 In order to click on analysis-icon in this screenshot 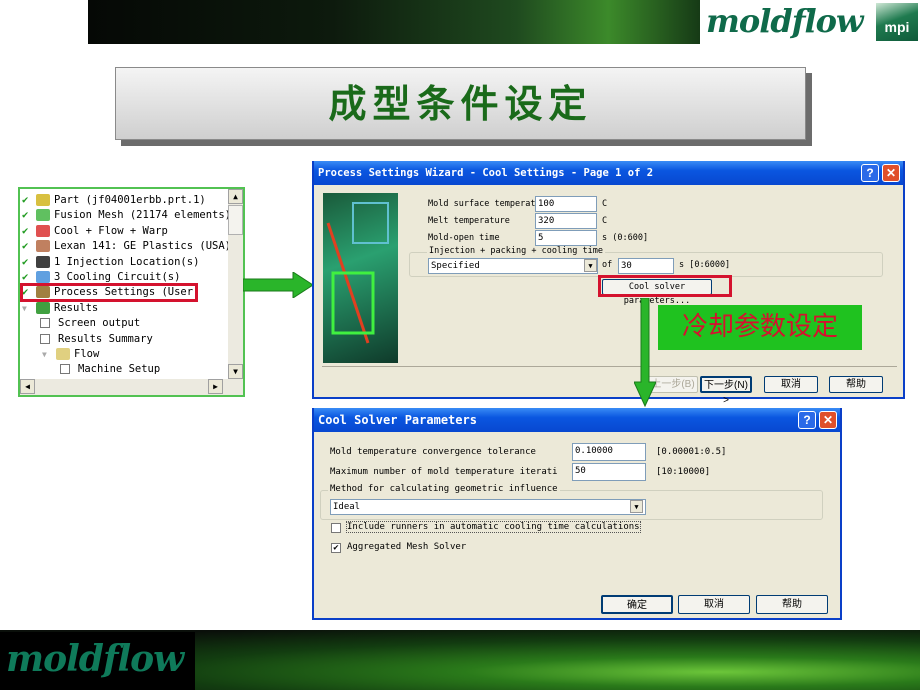, I will do `click(43, 230)`.